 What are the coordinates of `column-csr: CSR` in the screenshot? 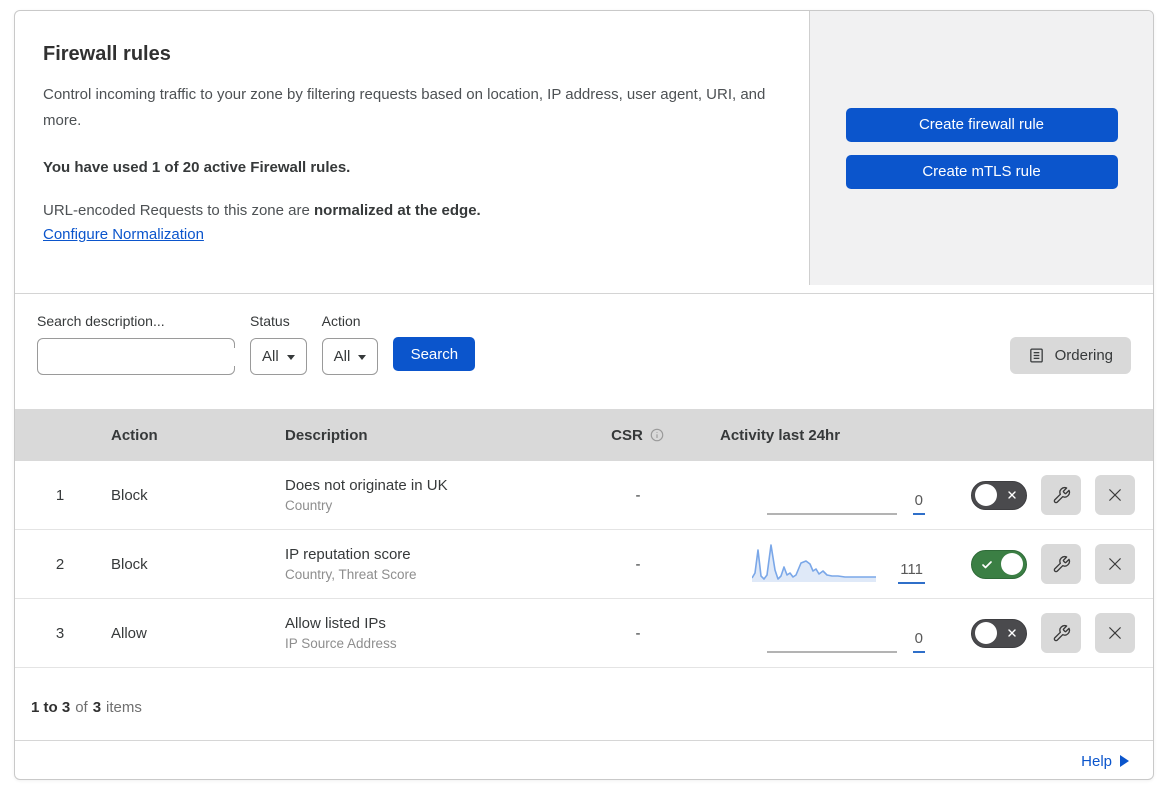 It's located at (638, 435).